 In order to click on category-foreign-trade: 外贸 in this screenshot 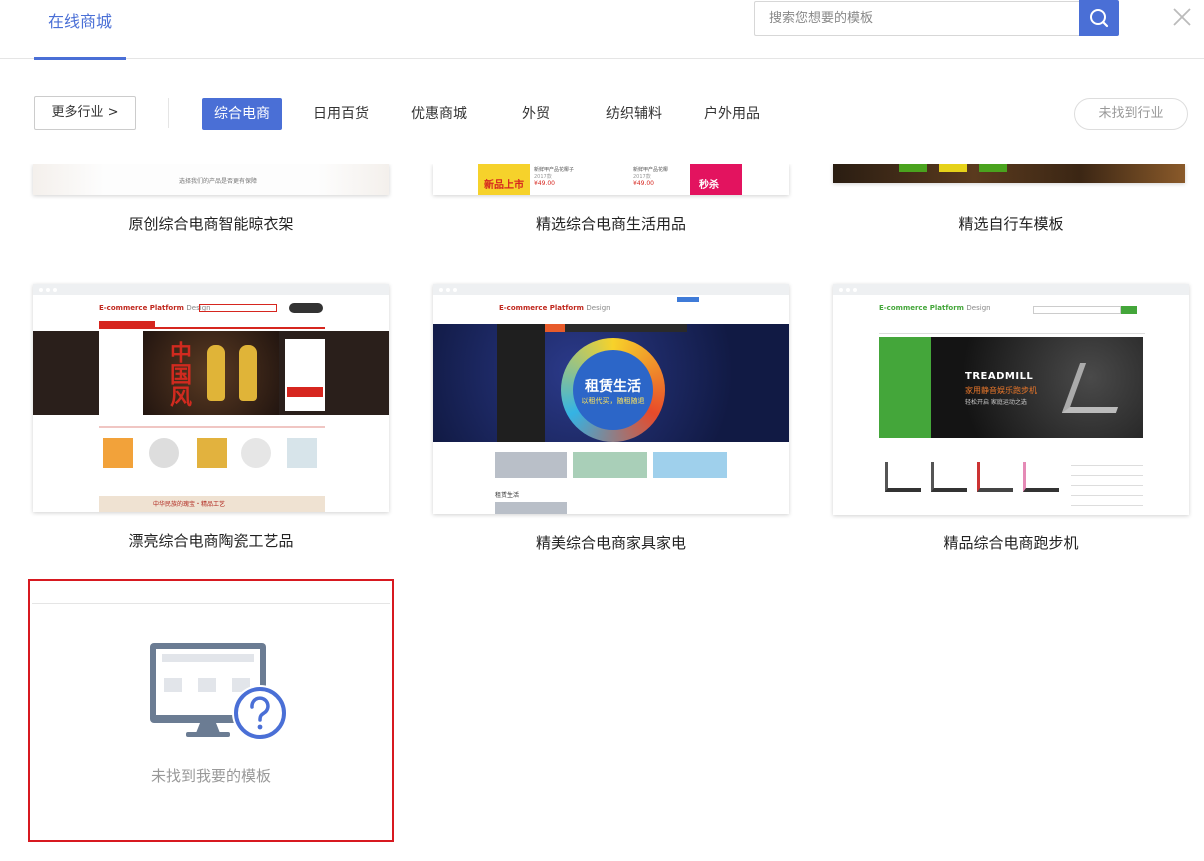, I will do `click(536, 114)`.